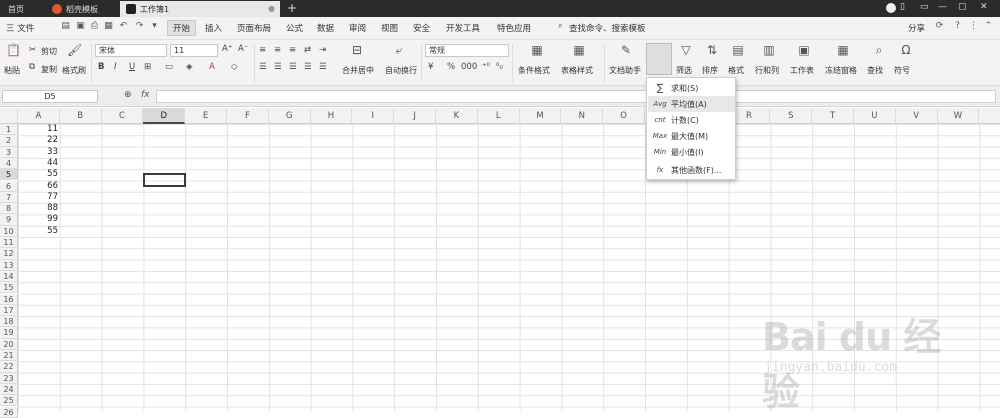  Describe the element at coordinates (841, 70) in the screenshot. I see `freeze-panes-button: 冻结窗格` at that location.